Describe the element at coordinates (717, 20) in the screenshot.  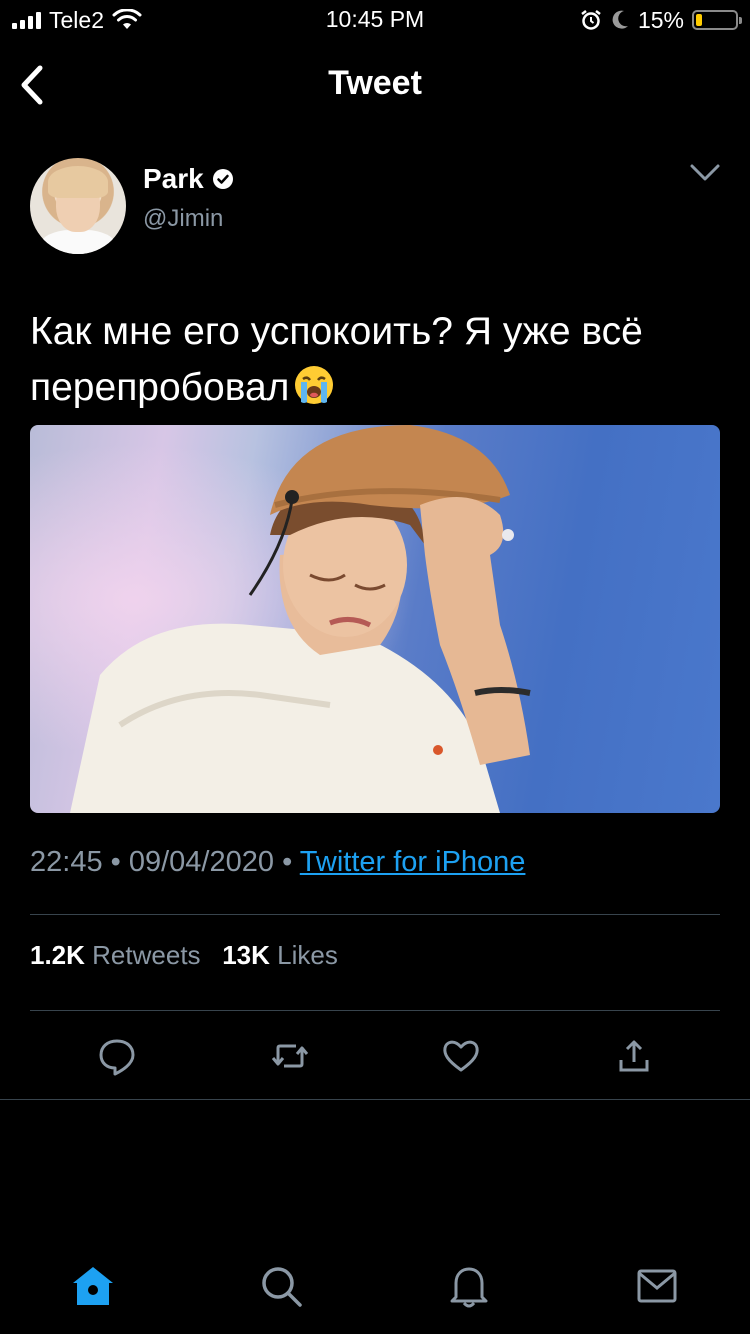
I see `battery-icon` at that location.